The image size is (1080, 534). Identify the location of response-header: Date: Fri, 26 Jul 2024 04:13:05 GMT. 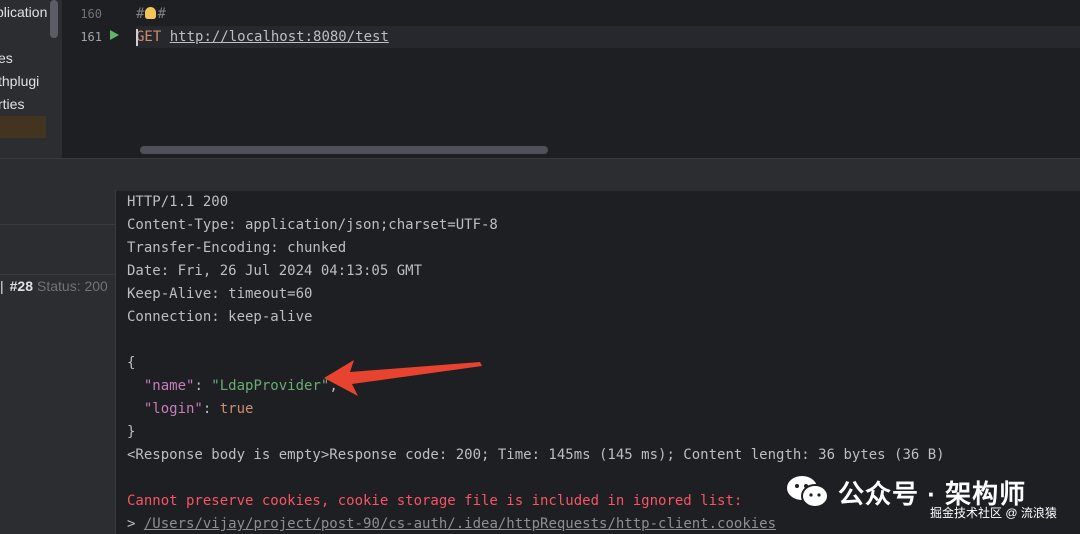
(275, 271).